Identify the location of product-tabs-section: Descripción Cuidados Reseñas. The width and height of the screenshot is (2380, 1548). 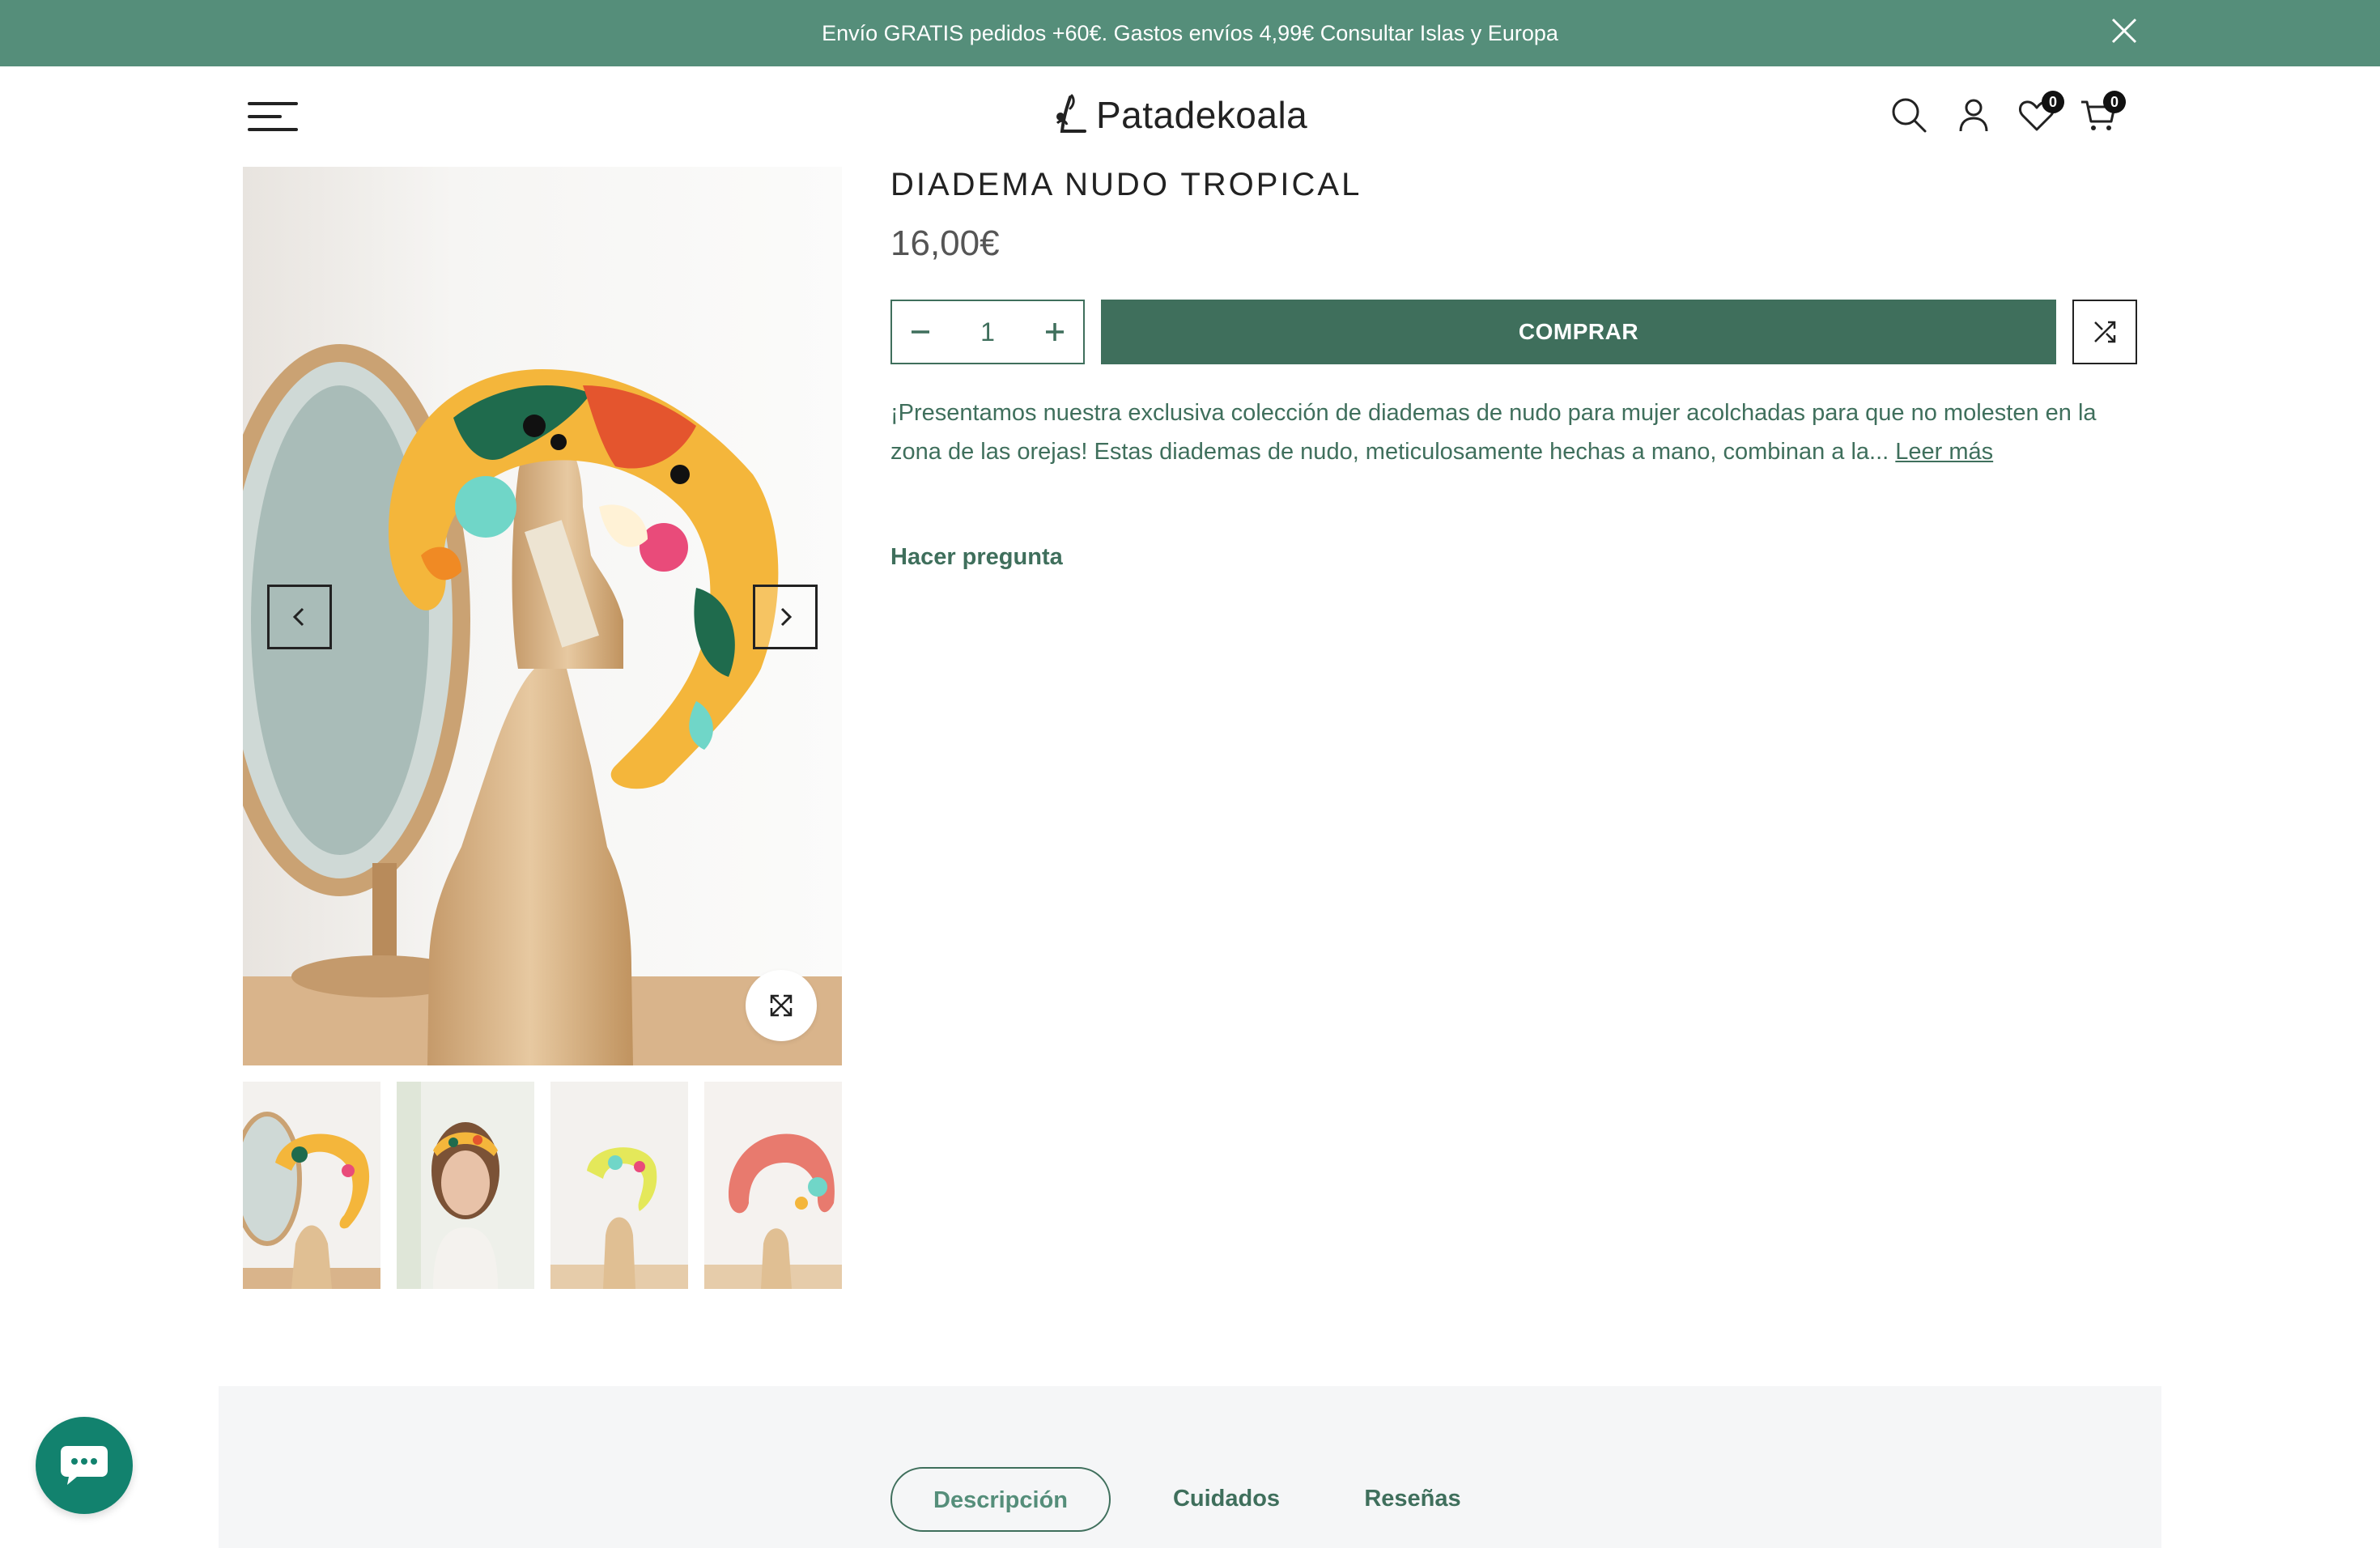
(1190, 1467).